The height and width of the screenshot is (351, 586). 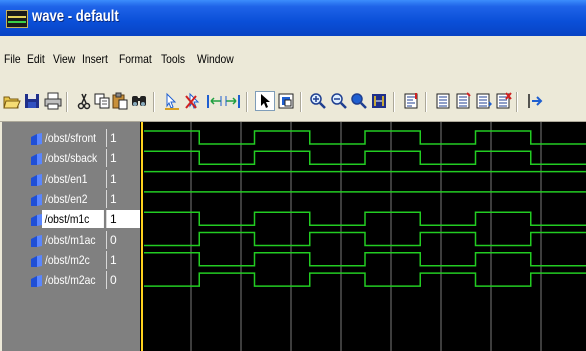 What do you see at coordinates (12, 59) in the screenshot?
I see `menu-file: File` at bounding box center [12, 59].